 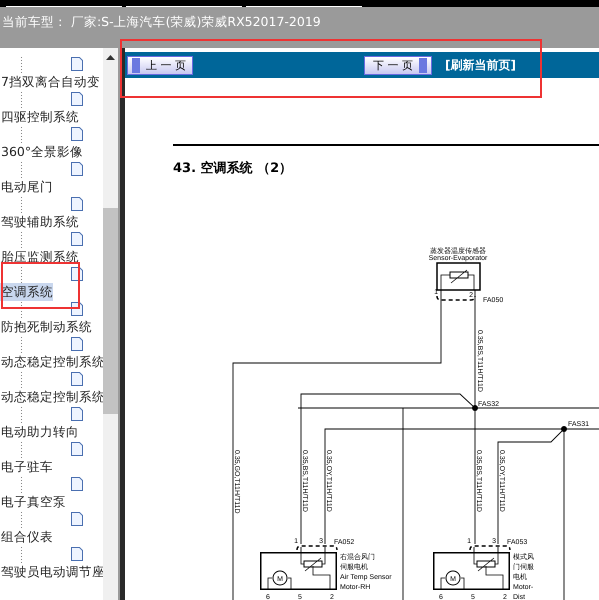 I want to click on tree-item: 防抱死制动系统, so click(x=46, y=327).